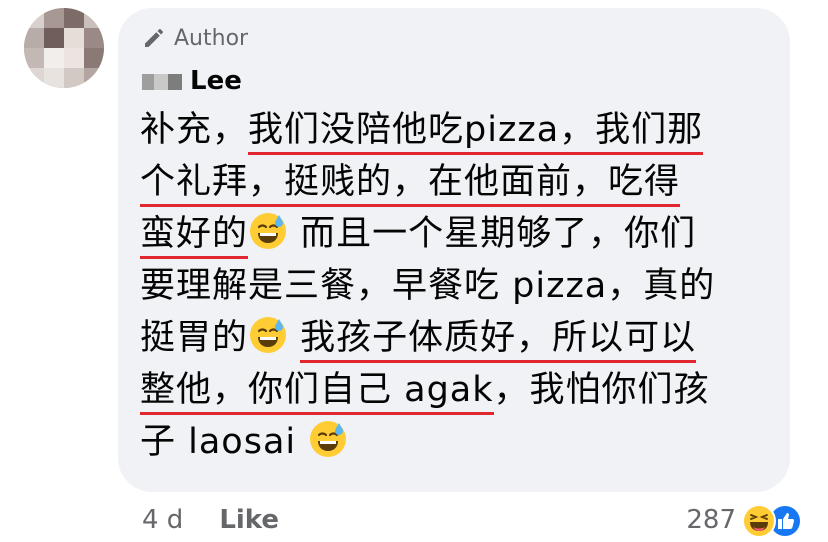 Image resolution: width=828 pixels, height=542 pixels. What do you see at coordinates (210, 520) in the screenshot?
I see `comment-footer: 4 d Like` at bounding box center [210, 520].